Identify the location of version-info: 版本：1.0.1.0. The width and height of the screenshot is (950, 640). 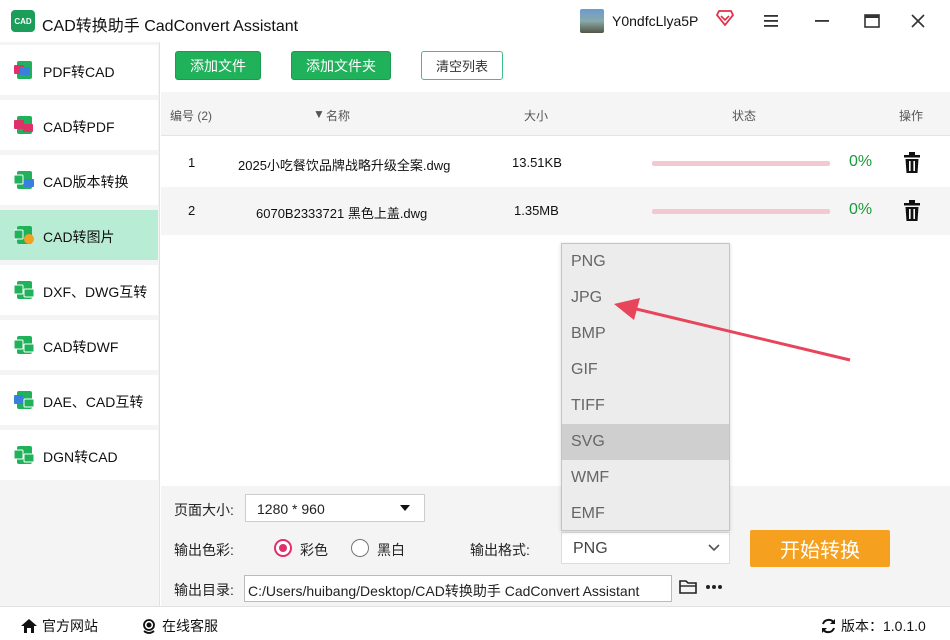
(873, 626).